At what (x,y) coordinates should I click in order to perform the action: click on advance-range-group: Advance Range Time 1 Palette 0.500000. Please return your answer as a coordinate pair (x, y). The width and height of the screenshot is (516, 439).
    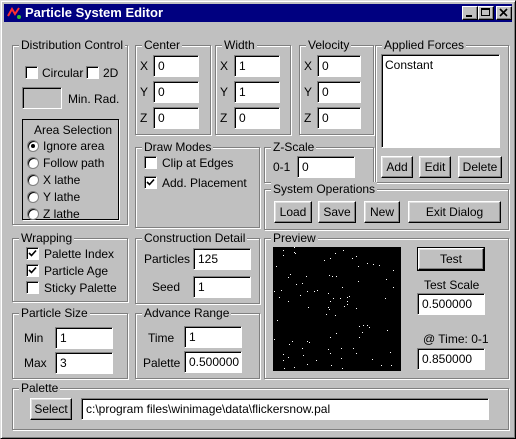
    Looking at the image, I should click on (197, 342).